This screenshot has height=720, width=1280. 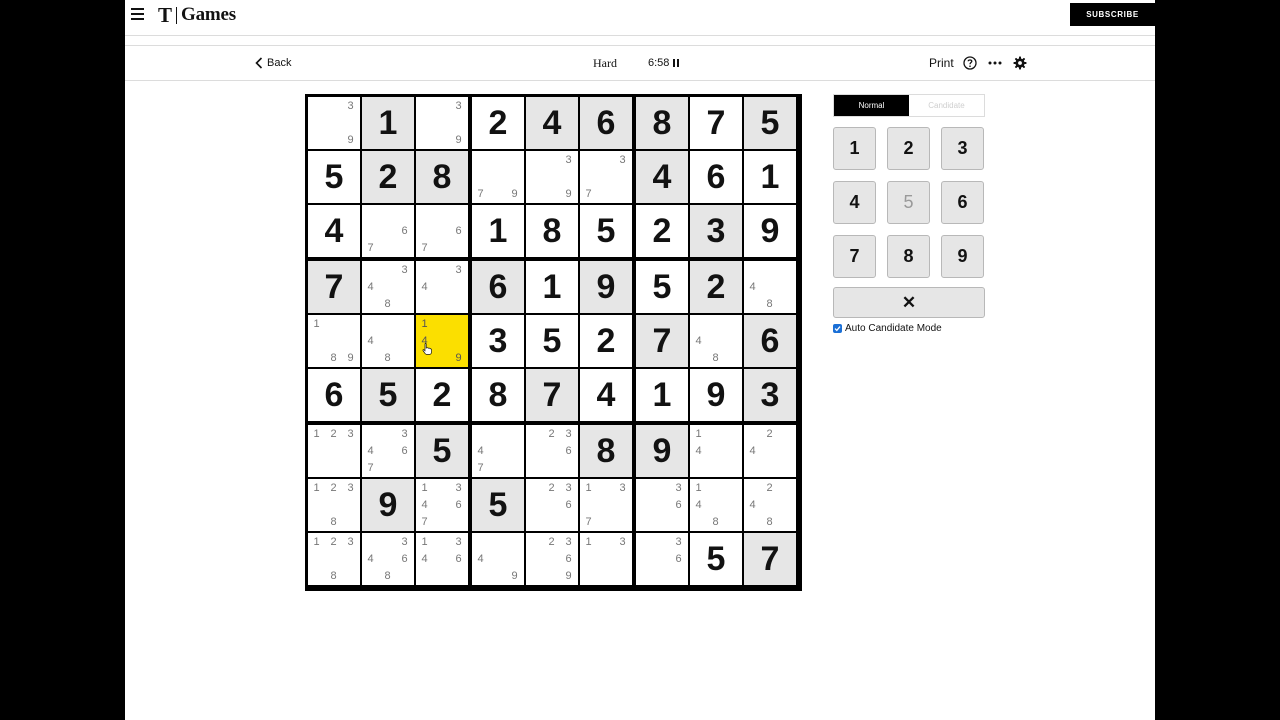 I want to click on number-key-6: 6, so click(x=962, y=202).